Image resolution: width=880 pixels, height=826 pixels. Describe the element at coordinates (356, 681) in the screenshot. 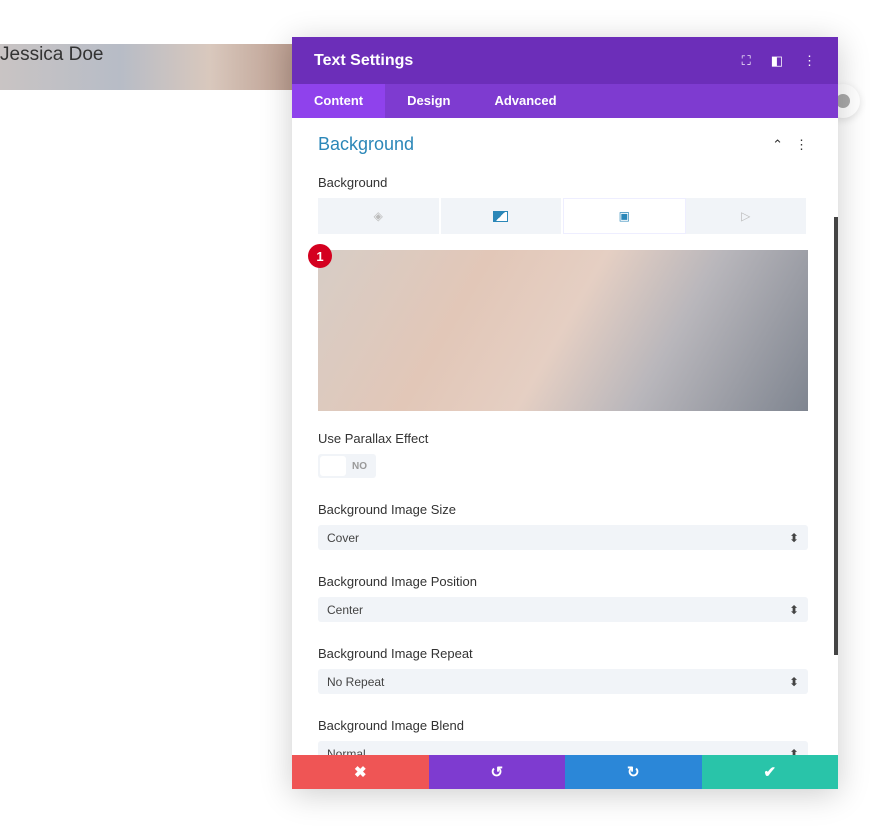

I see `select-value: No Repeat` at that location.